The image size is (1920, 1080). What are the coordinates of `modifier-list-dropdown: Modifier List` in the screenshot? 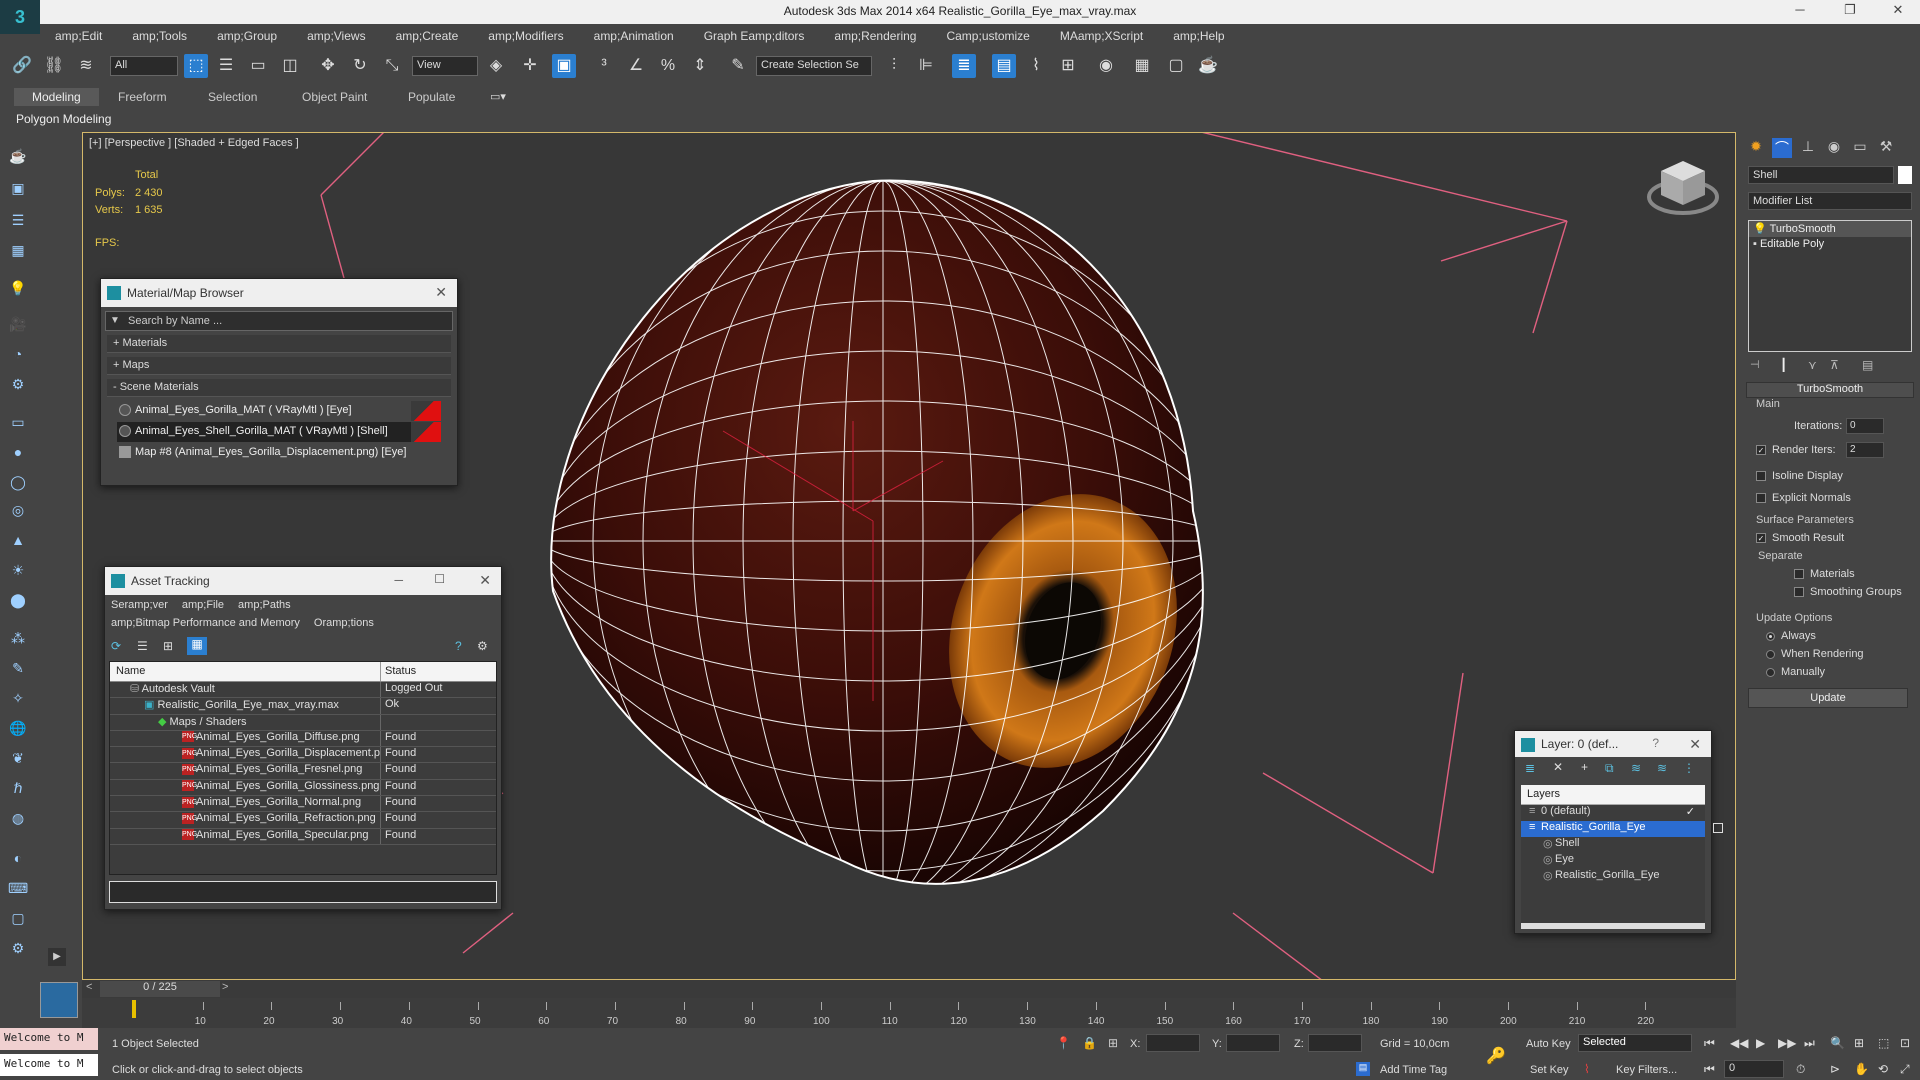 It's located at (1830, 201).